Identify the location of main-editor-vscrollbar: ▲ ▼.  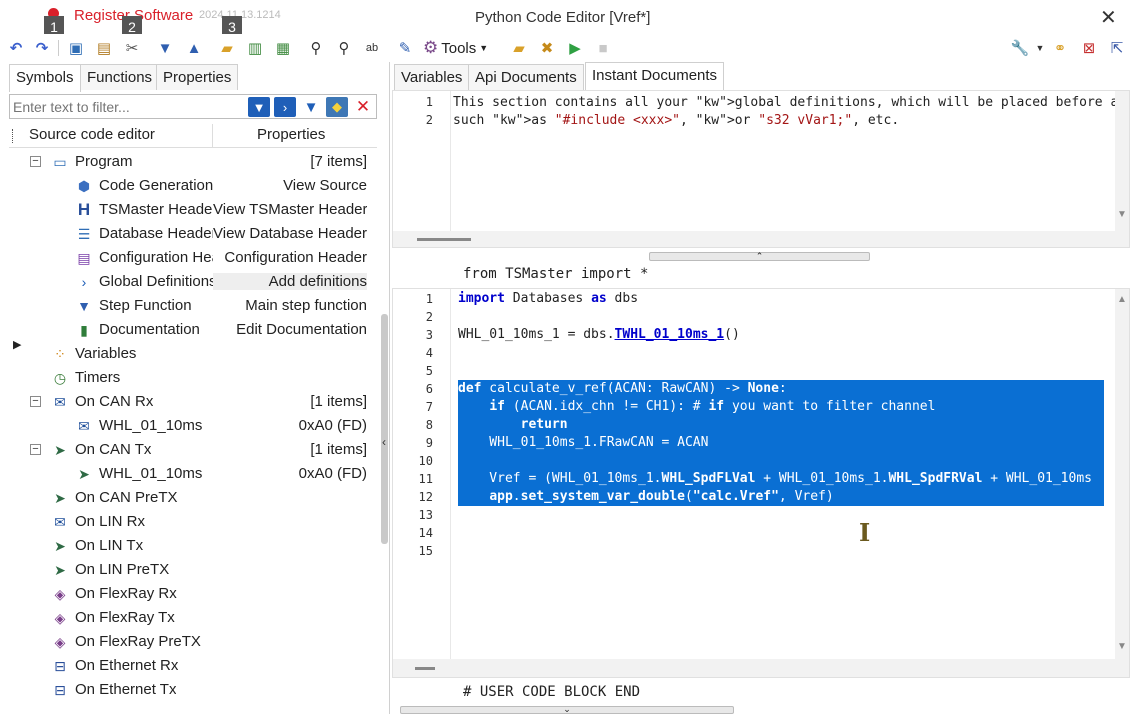
(1122, 474).